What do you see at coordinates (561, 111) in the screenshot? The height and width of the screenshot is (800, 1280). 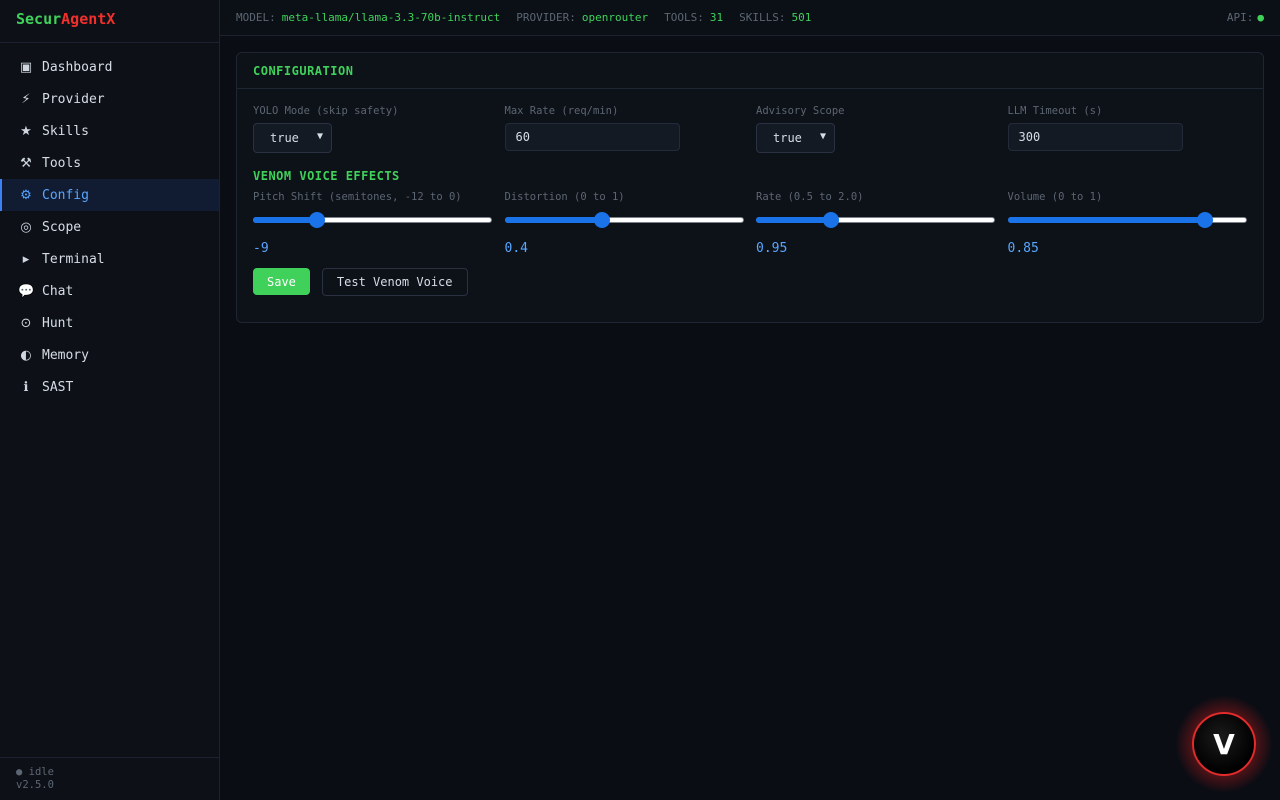 I see `max-rate-label: Max Rate (req/min)` at bounding box center [561, 111].